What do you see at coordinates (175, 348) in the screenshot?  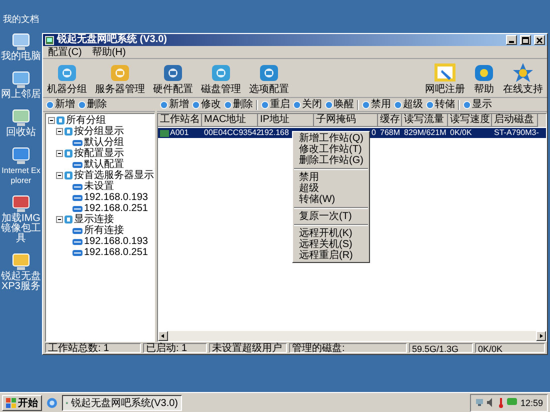 I see `status-text: 已启动: 1` at bounding box center [175, 348].